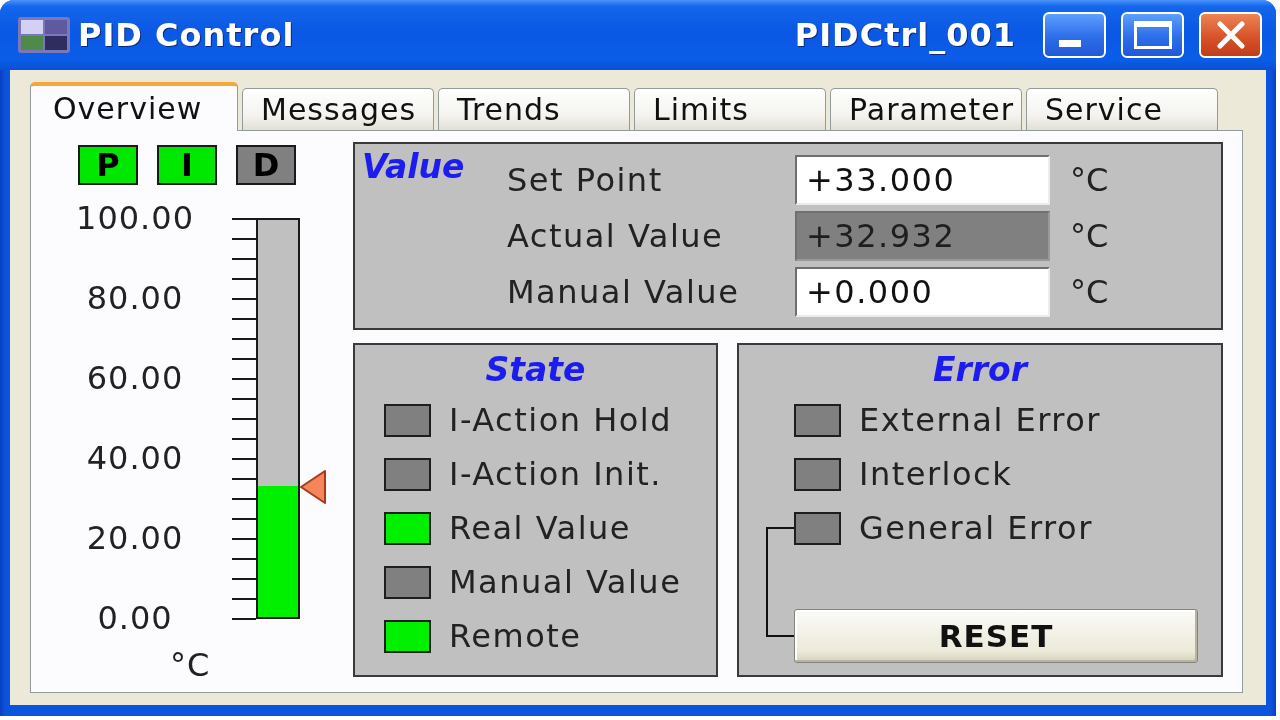 This screenshot has width=1280, height=720. I want to click on reset-button: RESET, so click(996, 636).